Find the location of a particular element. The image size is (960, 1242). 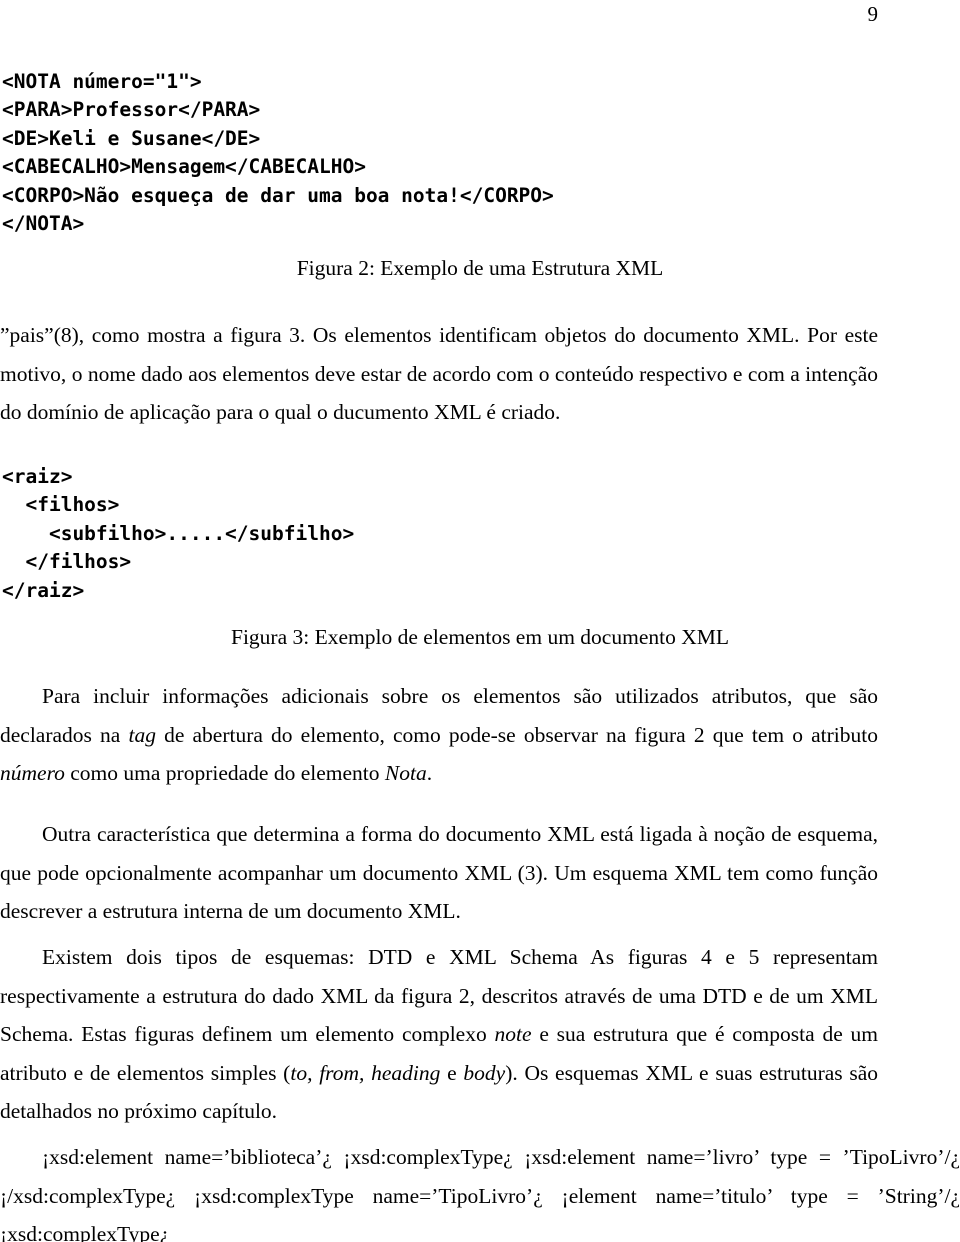

paragraph-4-italic-from: from, is located at coordinates (342, 1072).